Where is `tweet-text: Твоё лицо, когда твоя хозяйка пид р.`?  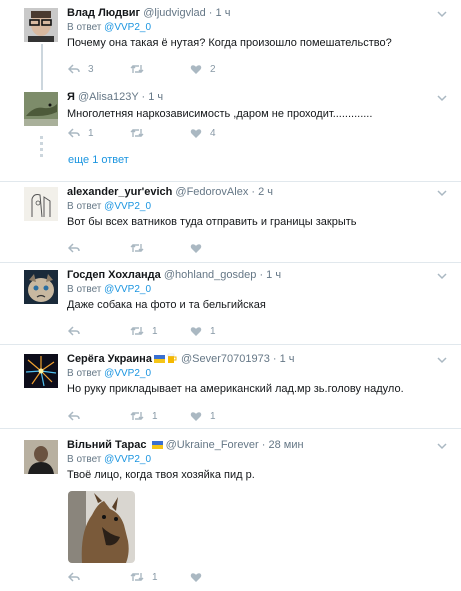 tweet-text: Твоё лицо, когда твоя хозяйка пид р. is located at coordinates (161, 475).